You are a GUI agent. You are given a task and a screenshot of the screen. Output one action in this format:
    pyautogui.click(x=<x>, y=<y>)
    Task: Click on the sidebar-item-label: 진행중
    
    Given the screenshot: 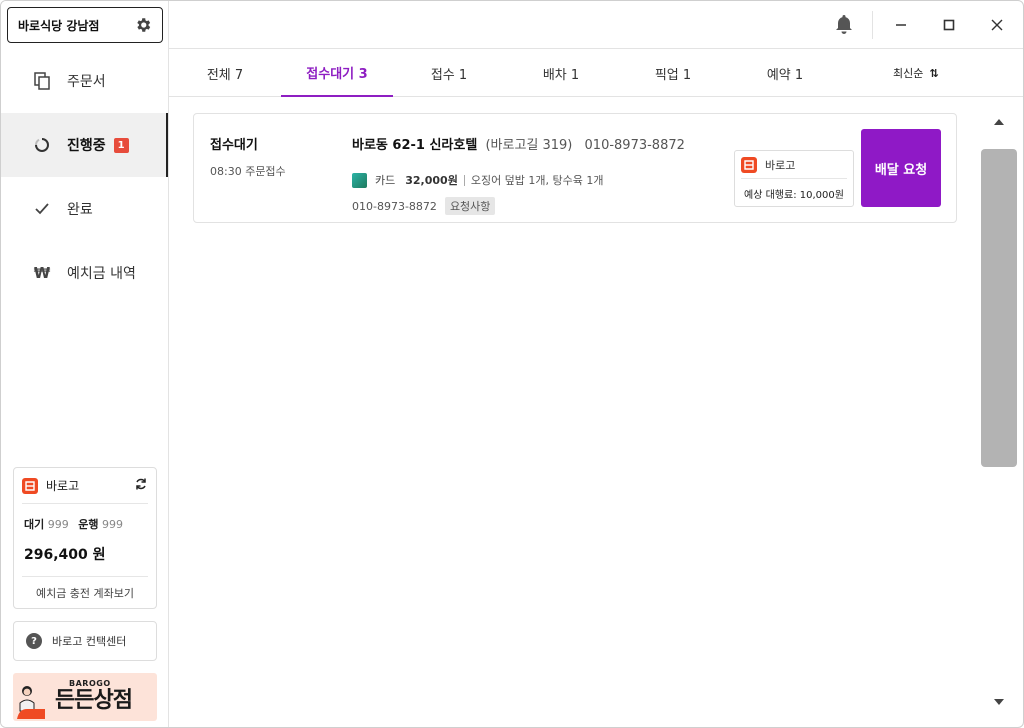 What is the action you would take?
    pyautogui.click(x=86, y=146)
    